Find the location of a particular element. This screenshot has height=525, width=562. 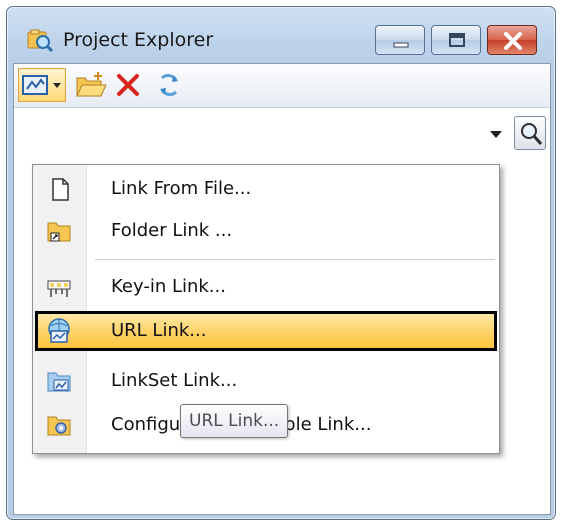

delete-x-icon is located at coordinates (128, 85).